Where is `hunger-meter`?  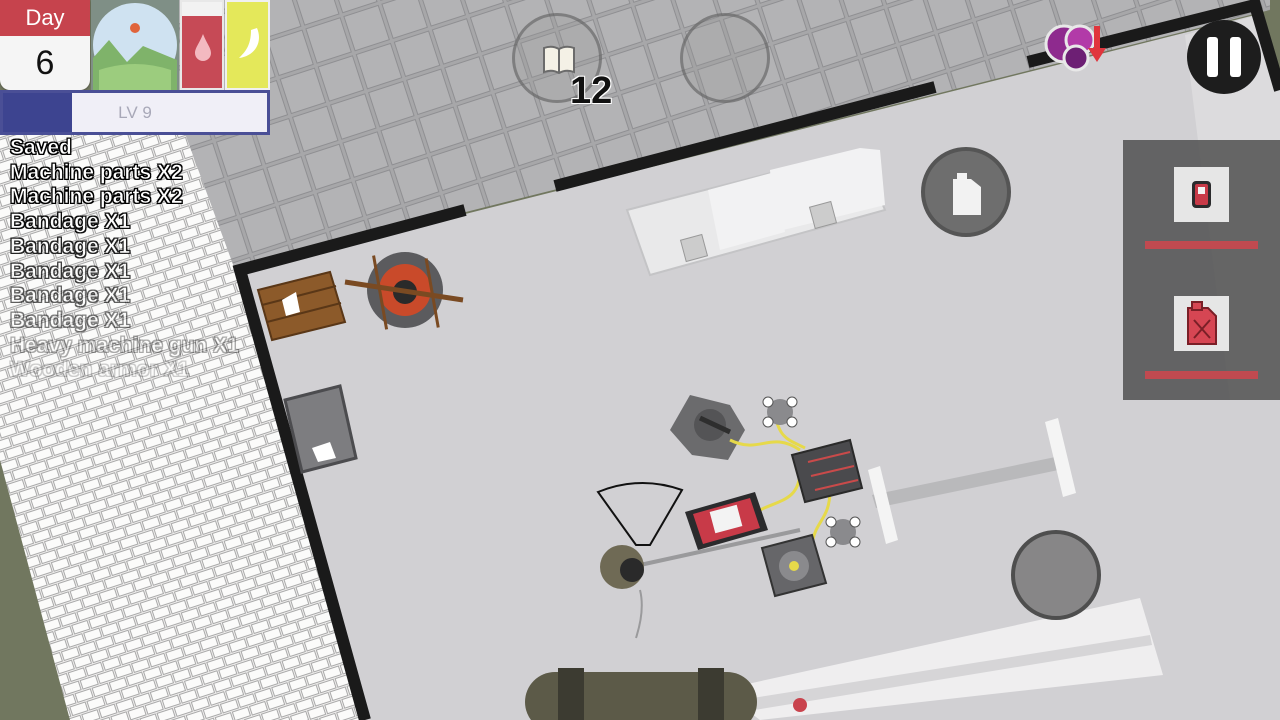 hunger-meter is located at coordinates (247, 45).